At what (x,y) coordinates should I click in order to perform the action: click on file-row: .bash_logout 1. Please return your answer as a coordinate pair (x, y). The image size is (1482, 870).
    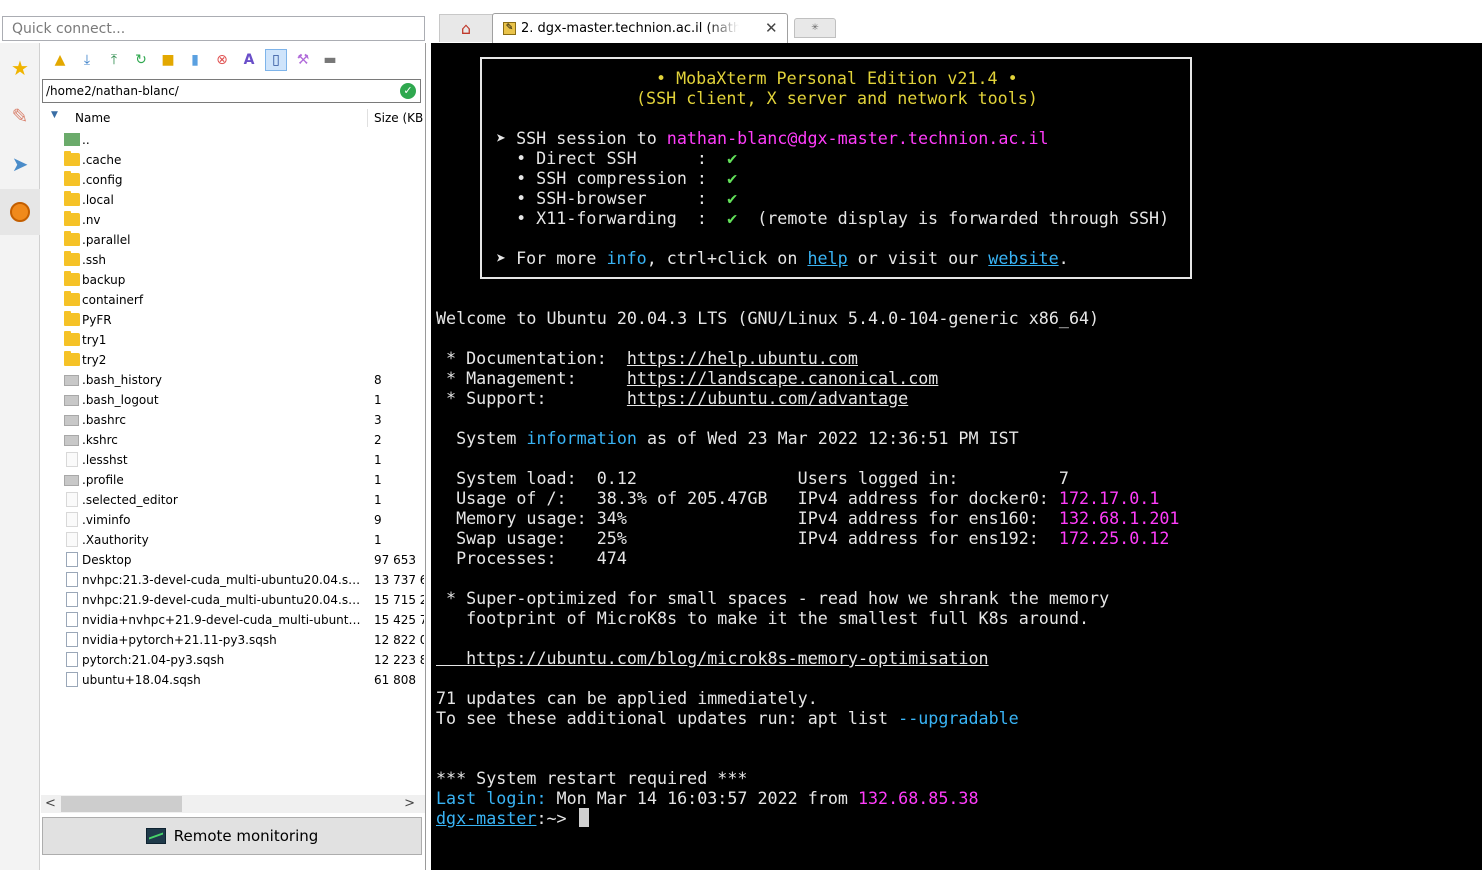
    Looking at the image, I should click on (233, 400).